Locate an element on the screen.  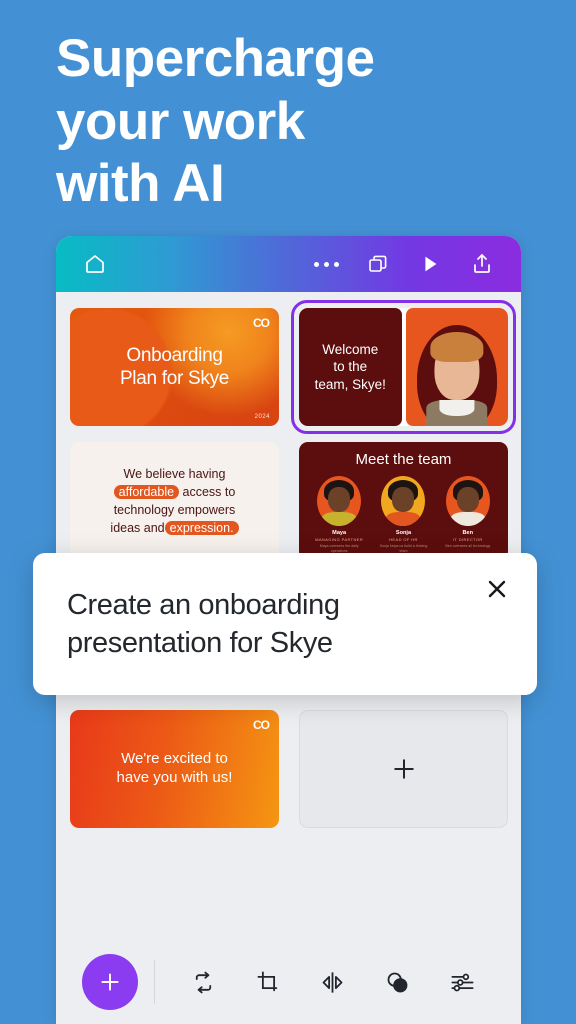
headline-line-3: with AI is located at coordinates (140, 184).